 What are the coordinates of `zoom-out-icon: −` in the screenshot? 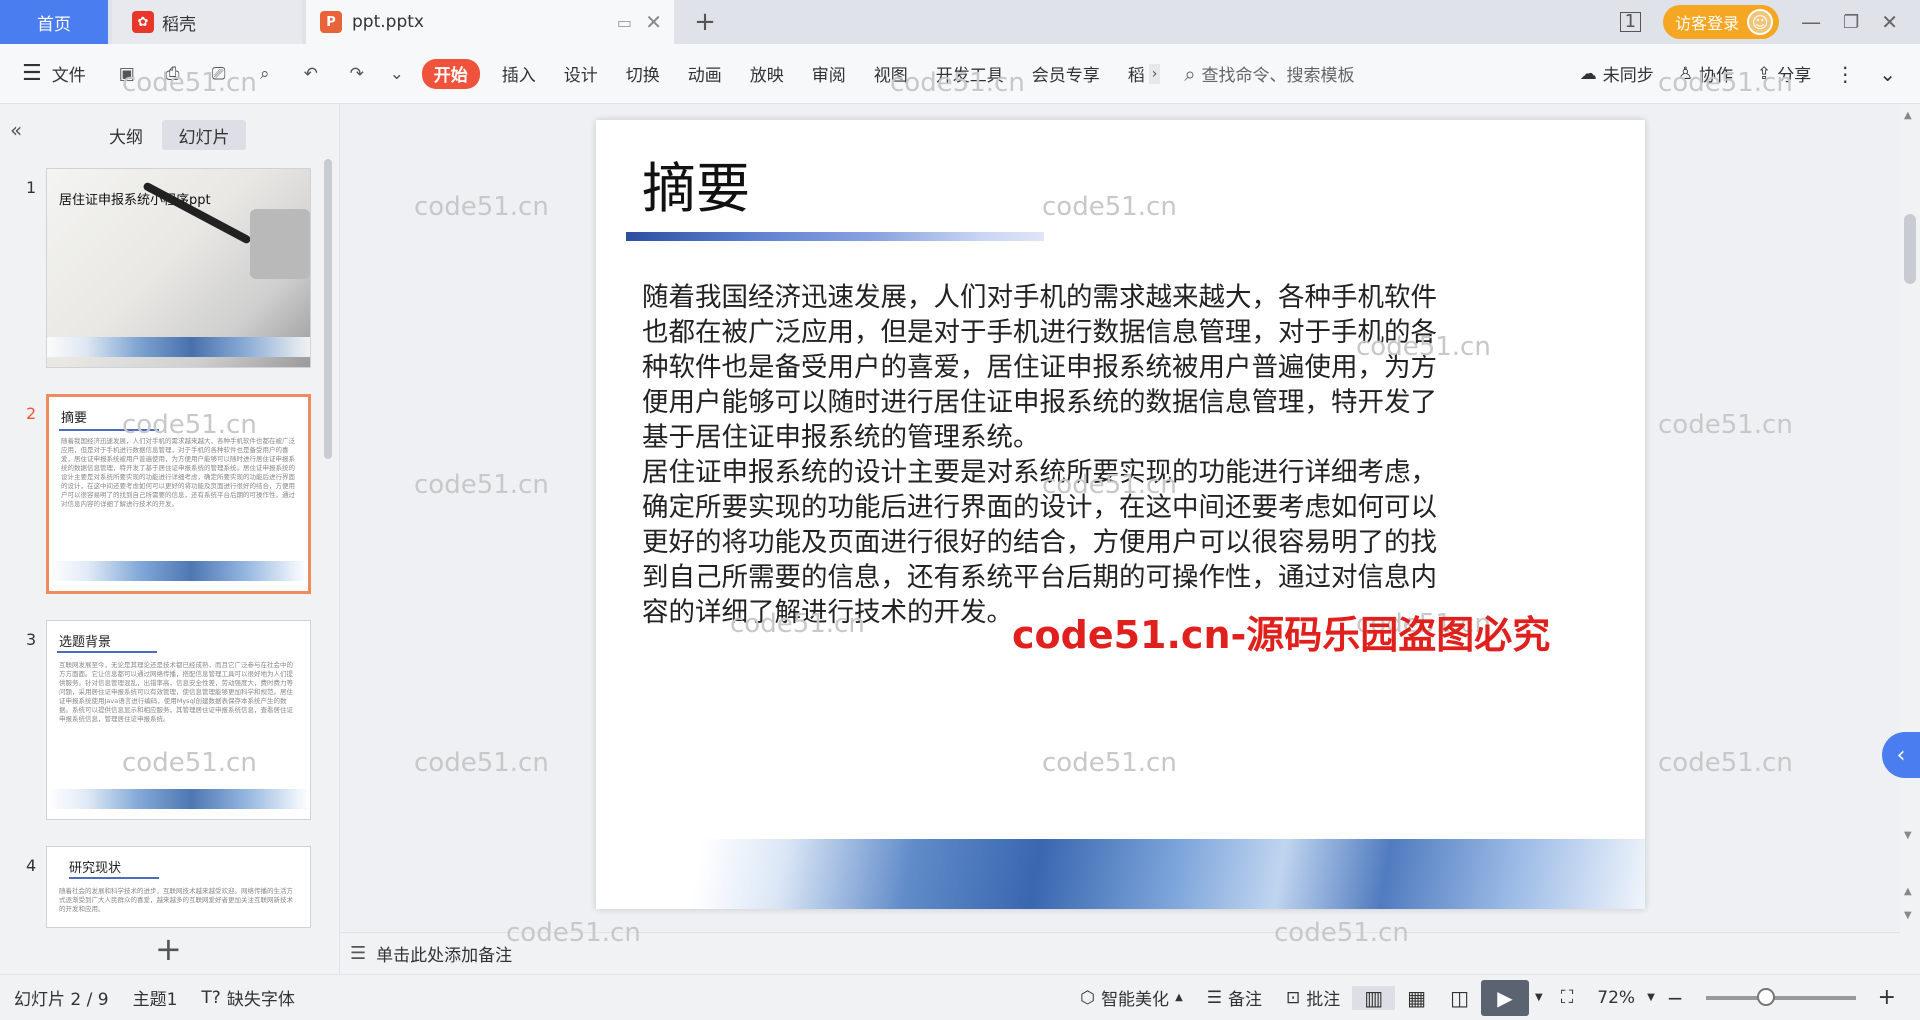 It's located at (1675, 998).